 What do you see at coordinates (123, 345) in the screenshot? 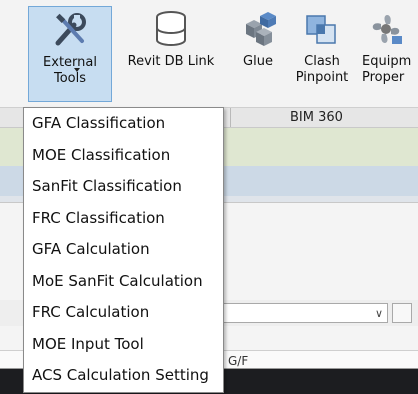
I see `menu-item-moe-input-tool: MOE Input Tool` at bounding box center [123, 345].